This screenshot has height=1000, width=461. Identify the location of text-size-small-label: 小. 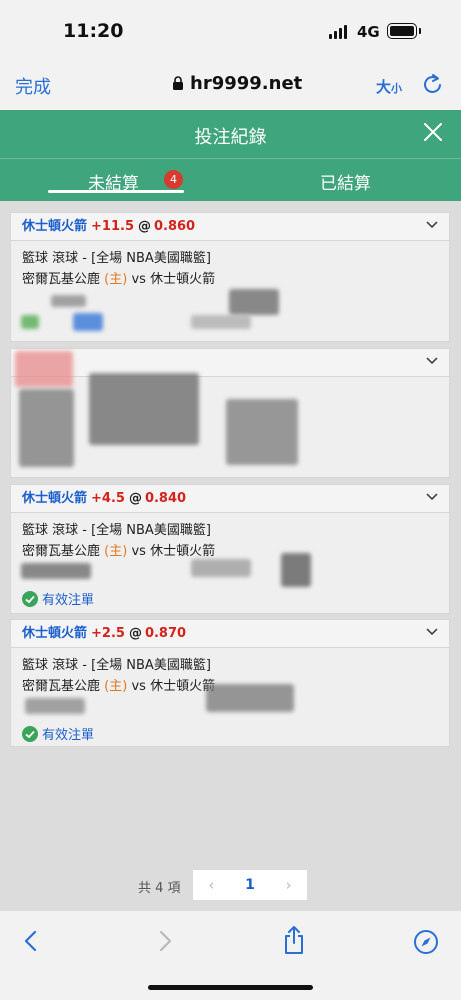
(397, 88).